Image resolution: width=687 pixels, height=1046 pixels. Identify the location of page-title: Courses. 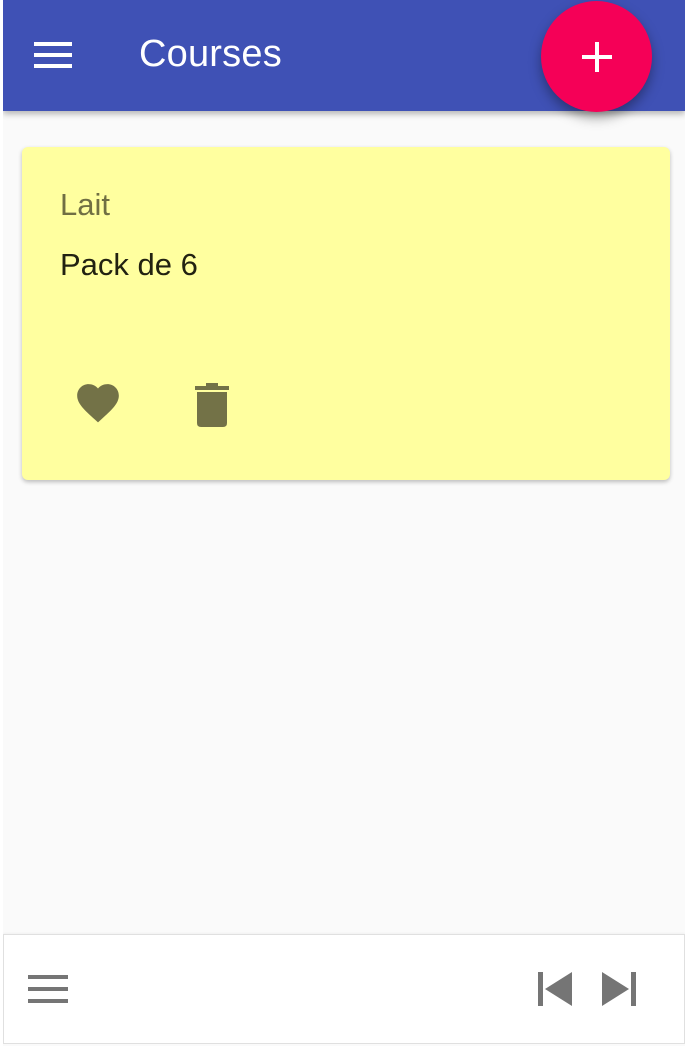
(210, 54).